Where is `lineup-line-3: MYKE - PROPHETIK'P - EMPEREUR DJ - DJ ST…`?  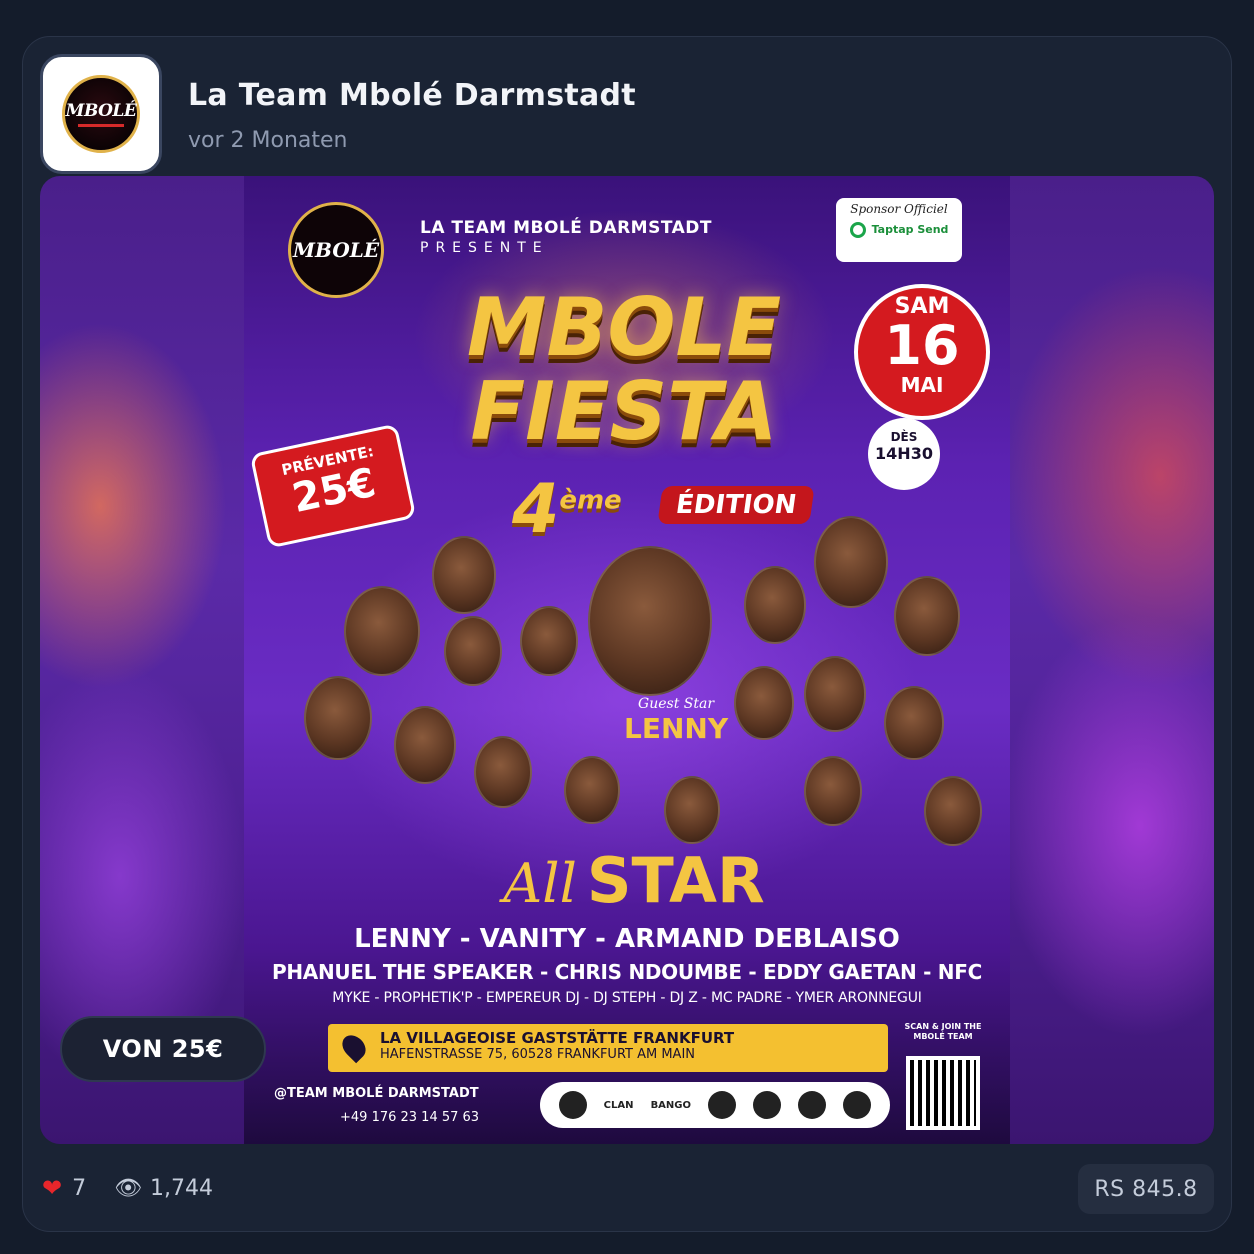 lineup-line-3: MYKE - PROPHETIK'P - EMPEREUR DJ - DJ ST… is located at coordinates (627, 998).